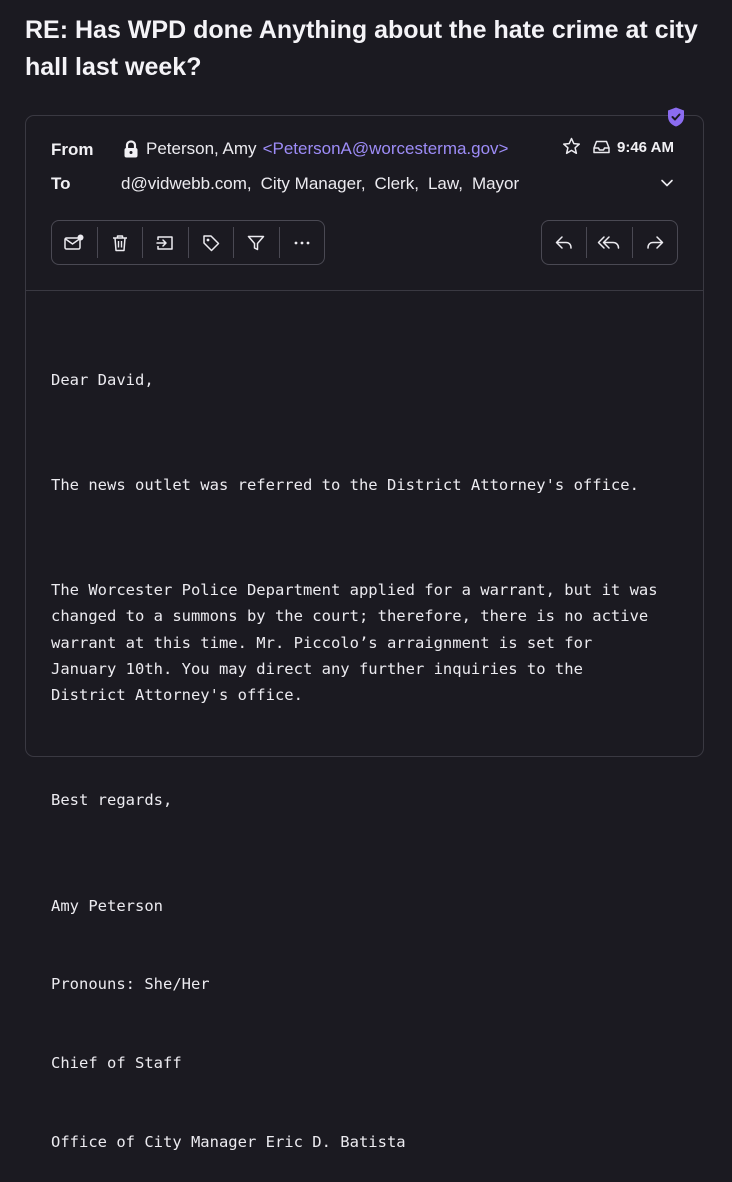  What do you see at coordinates (102, 379) in the screenshot?
I see `greeting: Dear David,` at bounding box center [102, 379].